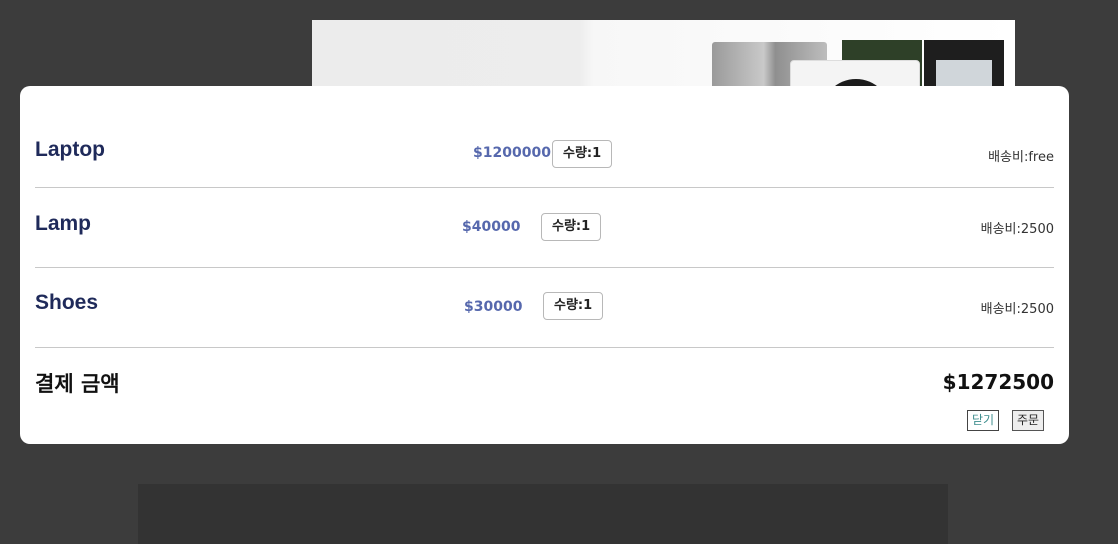  Describe the element at coordinates (1021, 157) in the screenshot. I see `shipping-fee: 배송비:free` at that location.